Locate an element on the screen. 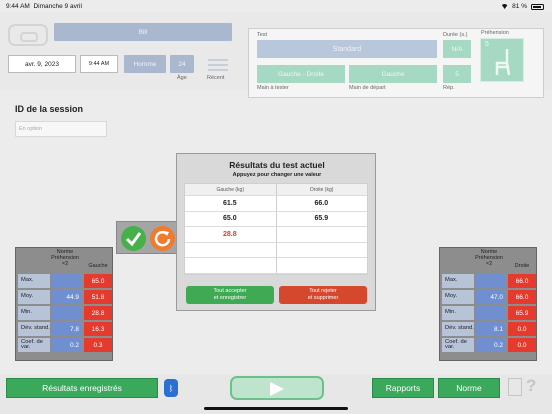  grip-label: Préhension is located at coordinates (495, 33).